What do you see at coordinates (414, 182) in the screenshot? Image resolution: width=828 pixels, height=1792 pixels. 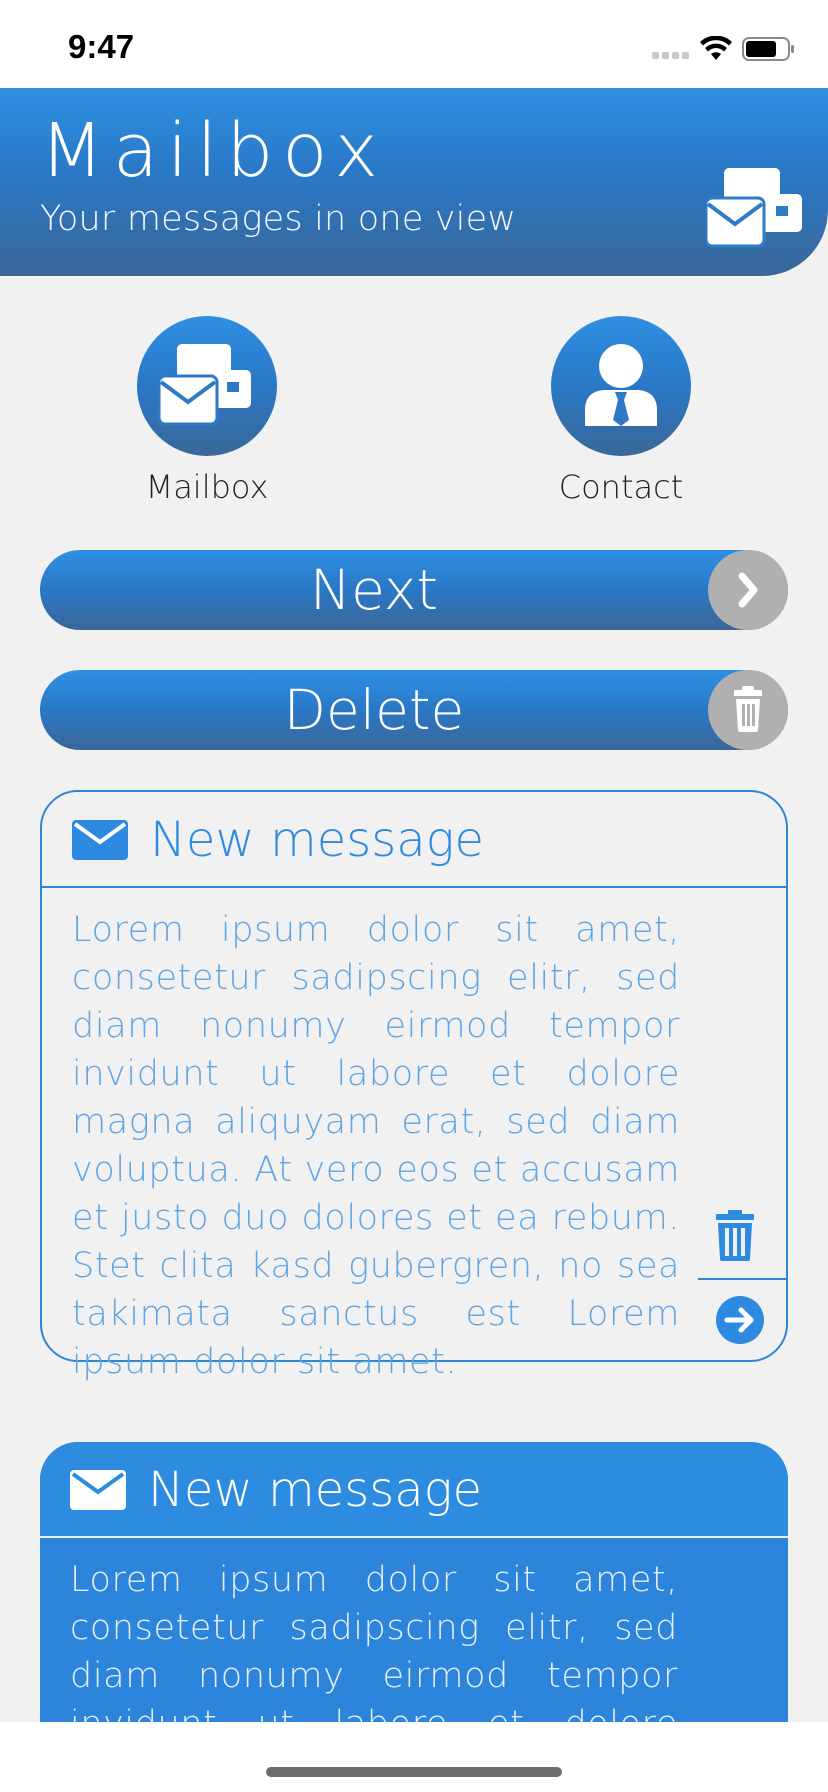 I see `app-header: Mailbox Your messages in one view` at bounding box center [414, 182].